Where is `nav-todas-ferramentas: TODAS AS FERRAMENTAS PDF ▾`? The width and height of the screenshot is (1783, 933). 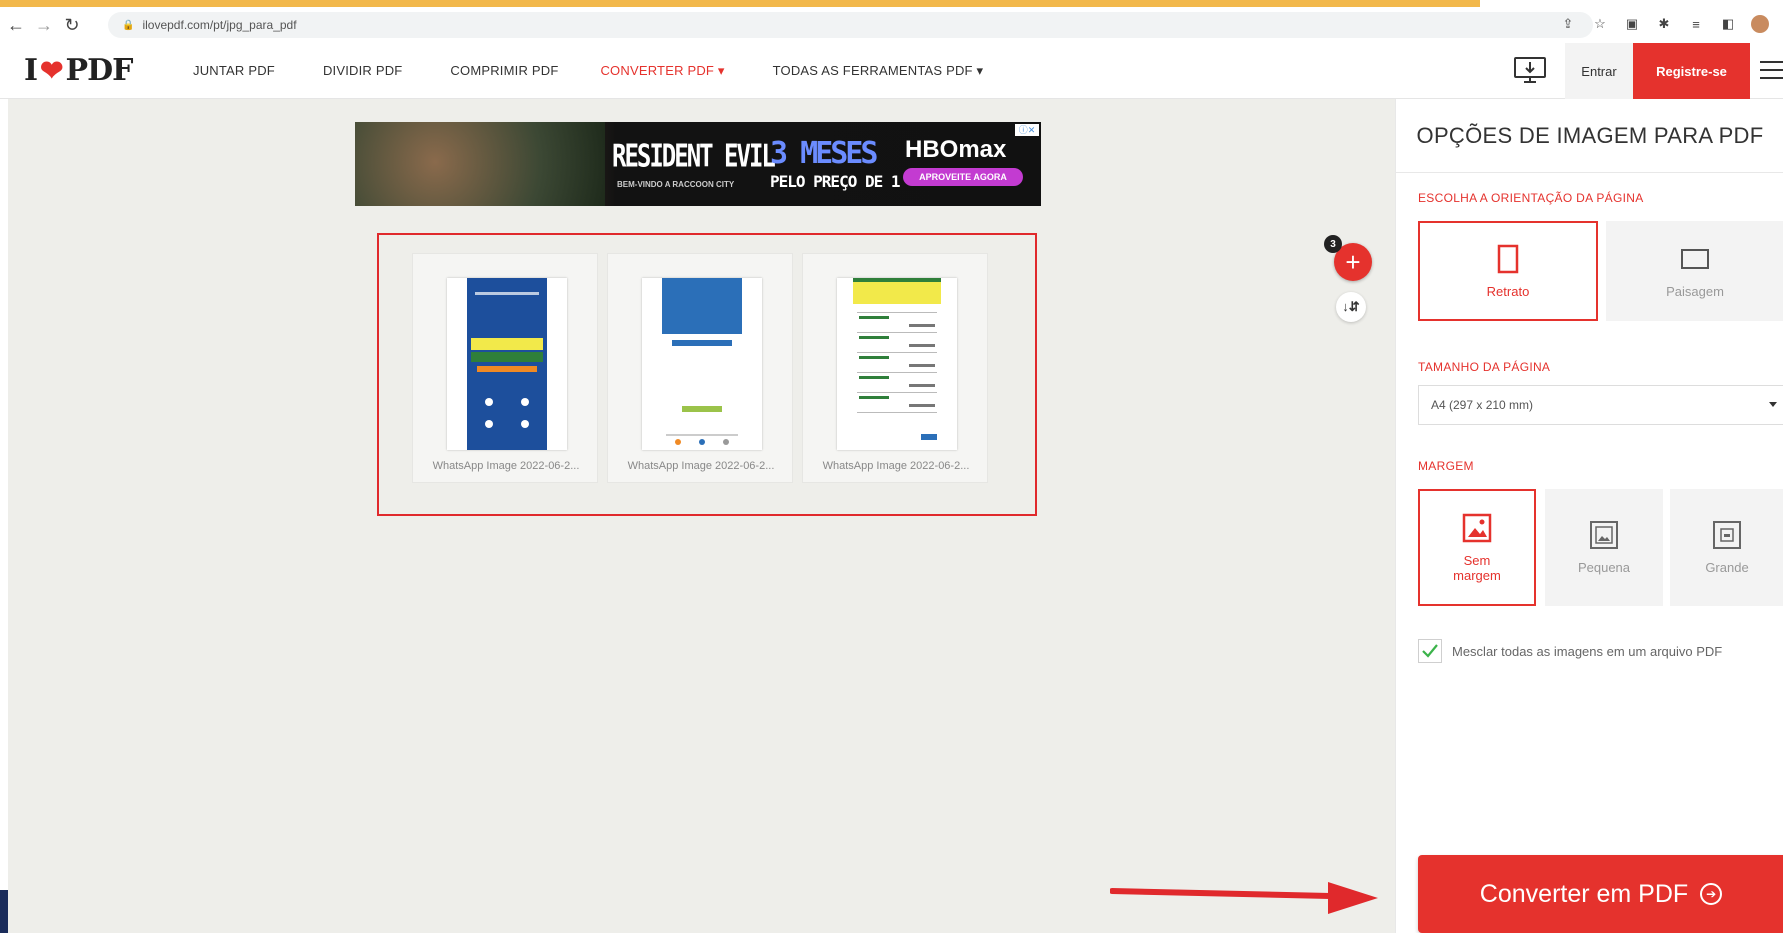 nav-todas-ferramentas: TODAS AS FERRAMENTAS PDF ▾ is located at coordinates (878, 71).